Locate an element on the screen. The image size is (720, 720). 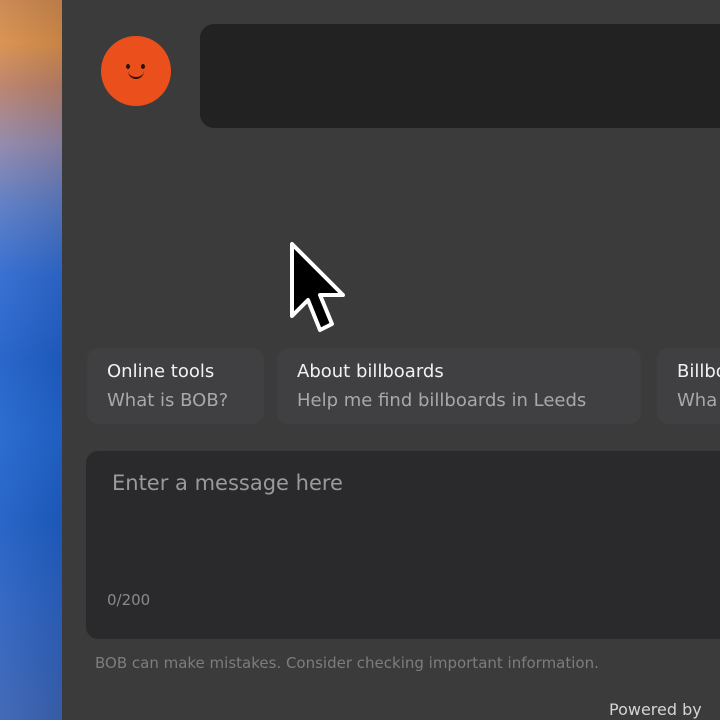
assistant-avatar-icon is located at coordinates (136, 71).